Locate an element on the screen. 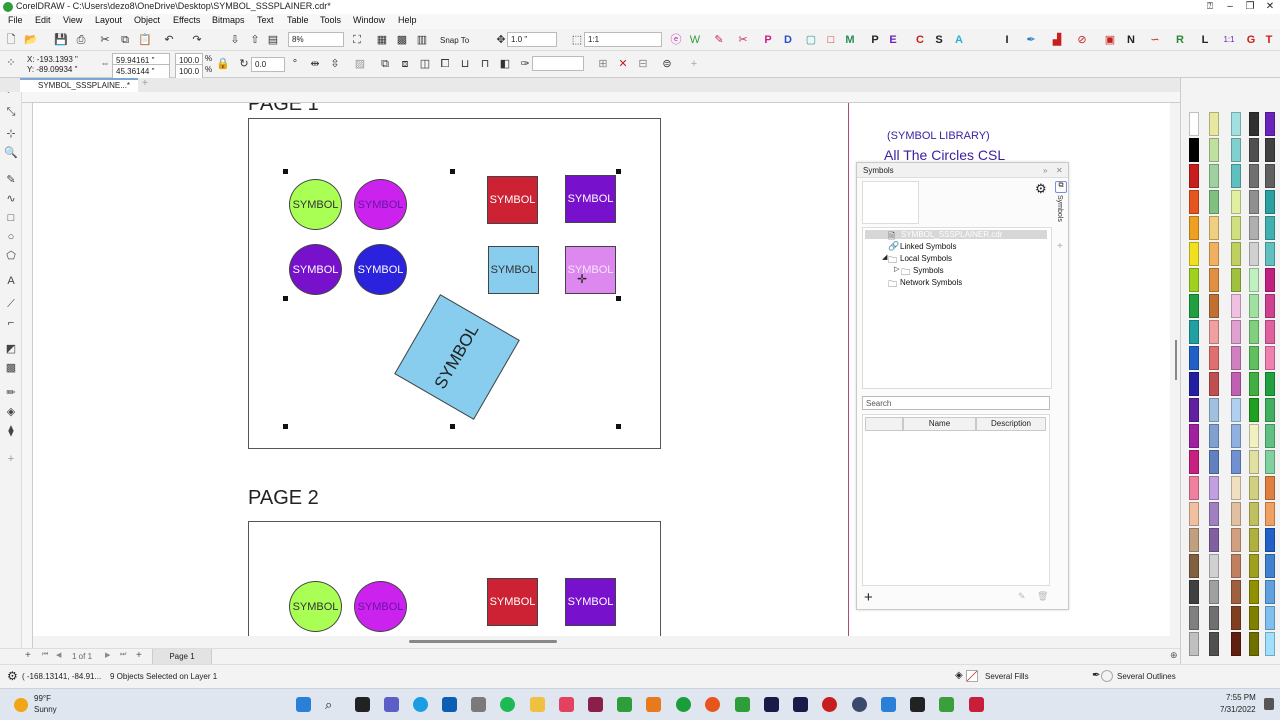 Image resolution: width=1280 pixels, height=720 pixels. polygon-tool-icon: ⬠ is located at coordinates (11, 256).